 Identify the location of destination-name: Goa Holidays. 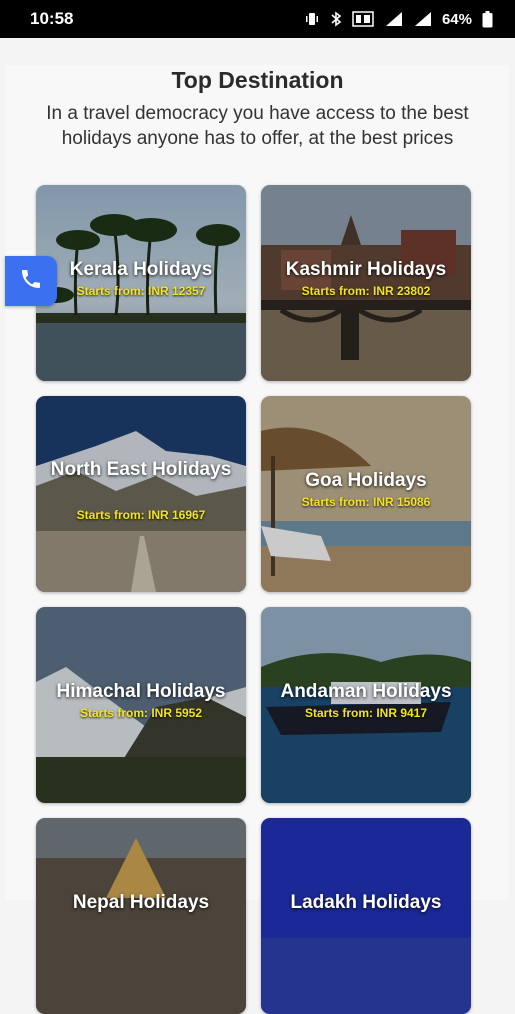
(366, 480).